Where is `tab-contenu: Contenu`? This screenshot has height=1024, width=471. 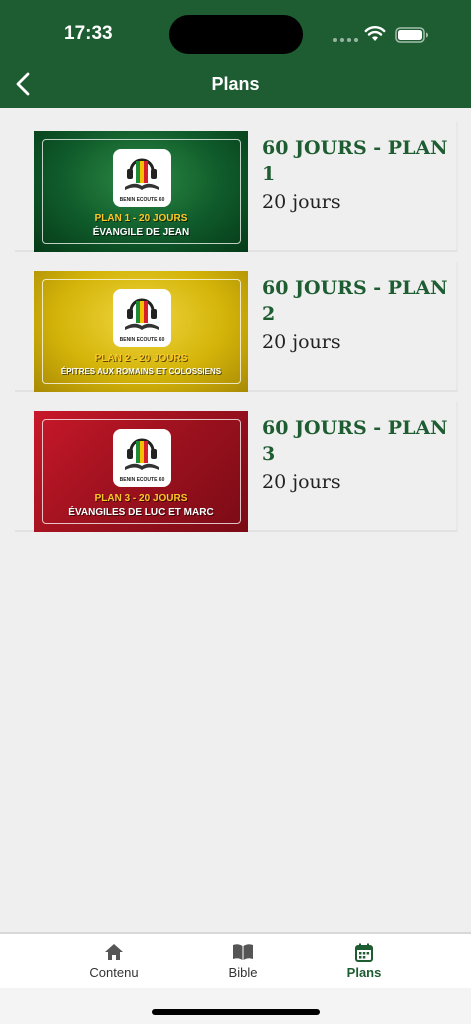
tab-contenu: Contenu is located at coordinates (114, 961).